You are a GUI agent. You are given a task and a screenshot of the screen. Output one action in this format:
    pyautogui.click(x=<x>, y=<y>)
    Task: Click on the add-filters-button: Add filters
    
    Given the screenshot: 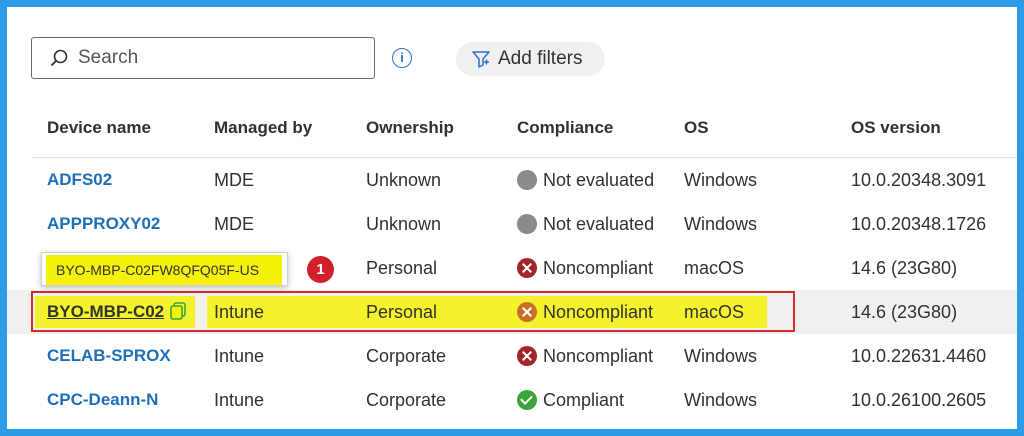 What is the action you would take?
    pyautogui.click(x=530, y=59)
    